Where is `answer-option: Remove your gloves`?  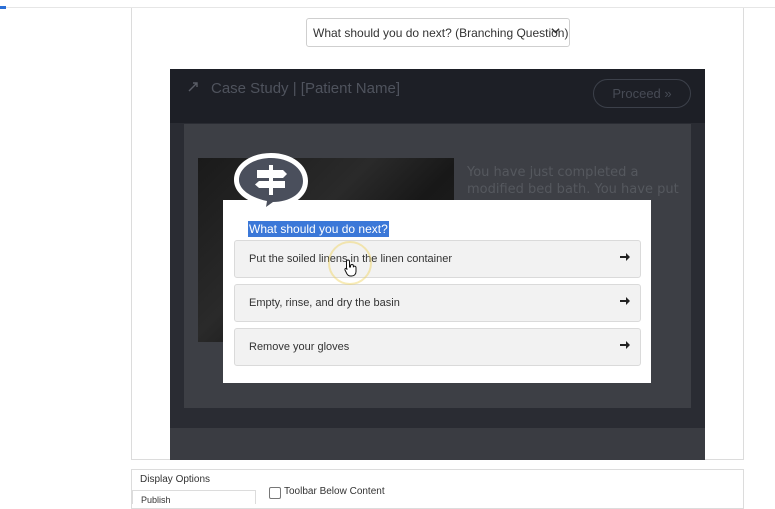
answer-option: Remove your gloves is located at coordinates (437, 347).